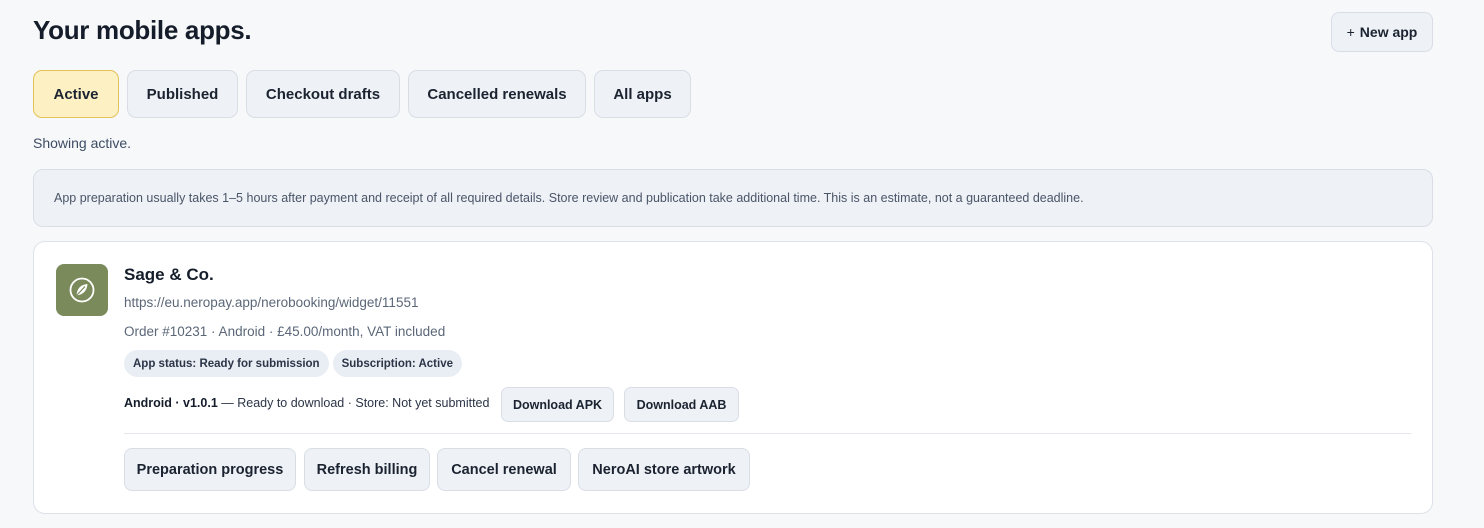  What do you see at coordinates (642, 94) in the screenshot?
I see `tab-all-apps: All apps` at bounding box center [642, 94].